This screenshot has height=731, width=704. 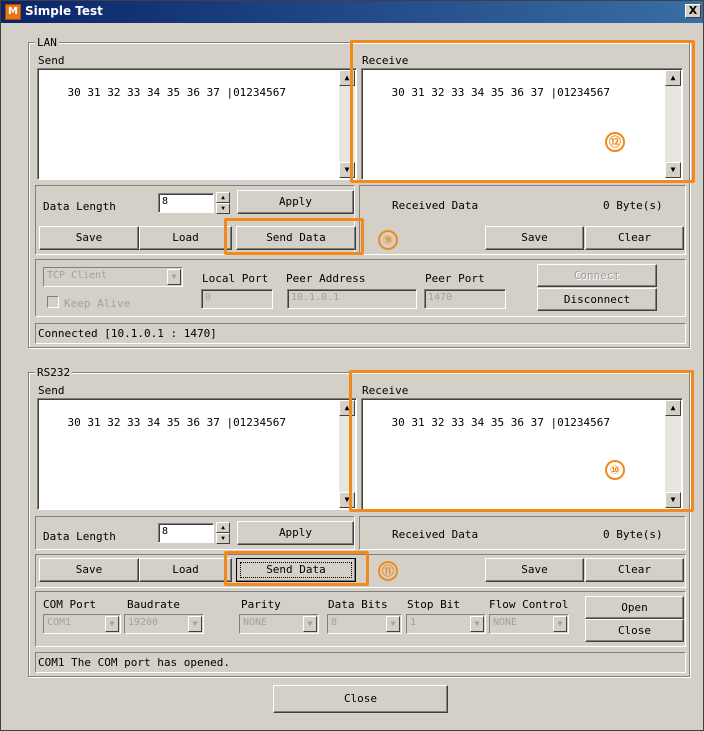 What do you see at coordinates (435, 534) in the screenshot?
I see `rs232-received-data-label: Received Data` at bounding box center [435, 534].